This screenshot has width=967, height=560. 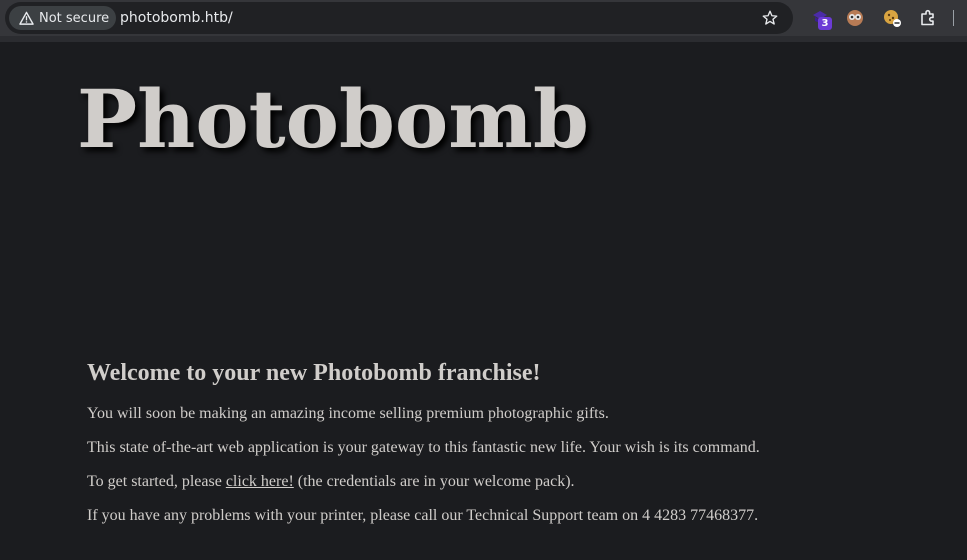 I want to click on welcome-heading: Welcome to your new Photobomb franchise!, so click(x=314, y=373).